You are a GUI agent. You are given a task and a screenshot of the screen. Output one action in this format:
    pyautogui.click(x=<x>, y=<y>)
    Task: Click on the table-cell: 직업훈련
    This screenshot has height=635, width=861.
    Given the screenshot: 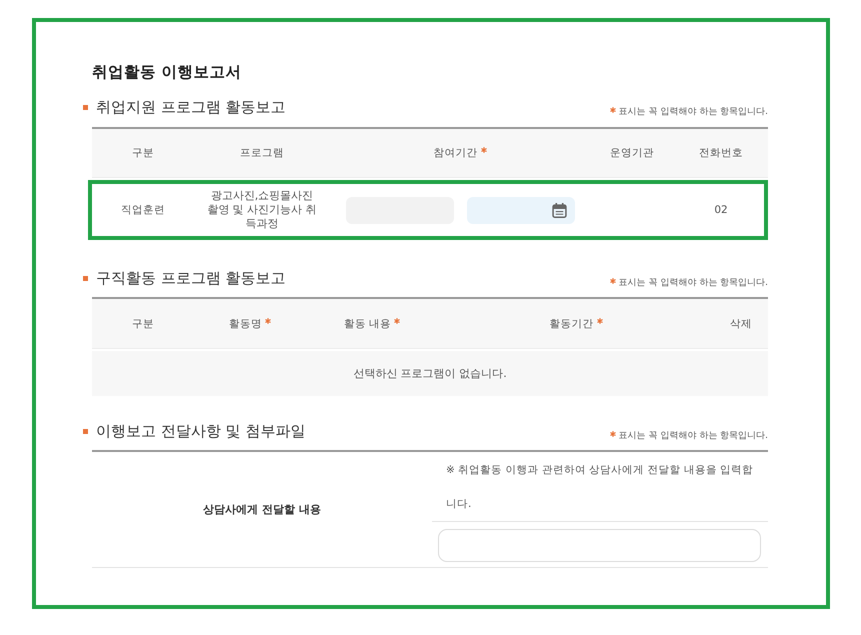 What is the action you would take?
    pyautogui.click(x=143, y=210)
    